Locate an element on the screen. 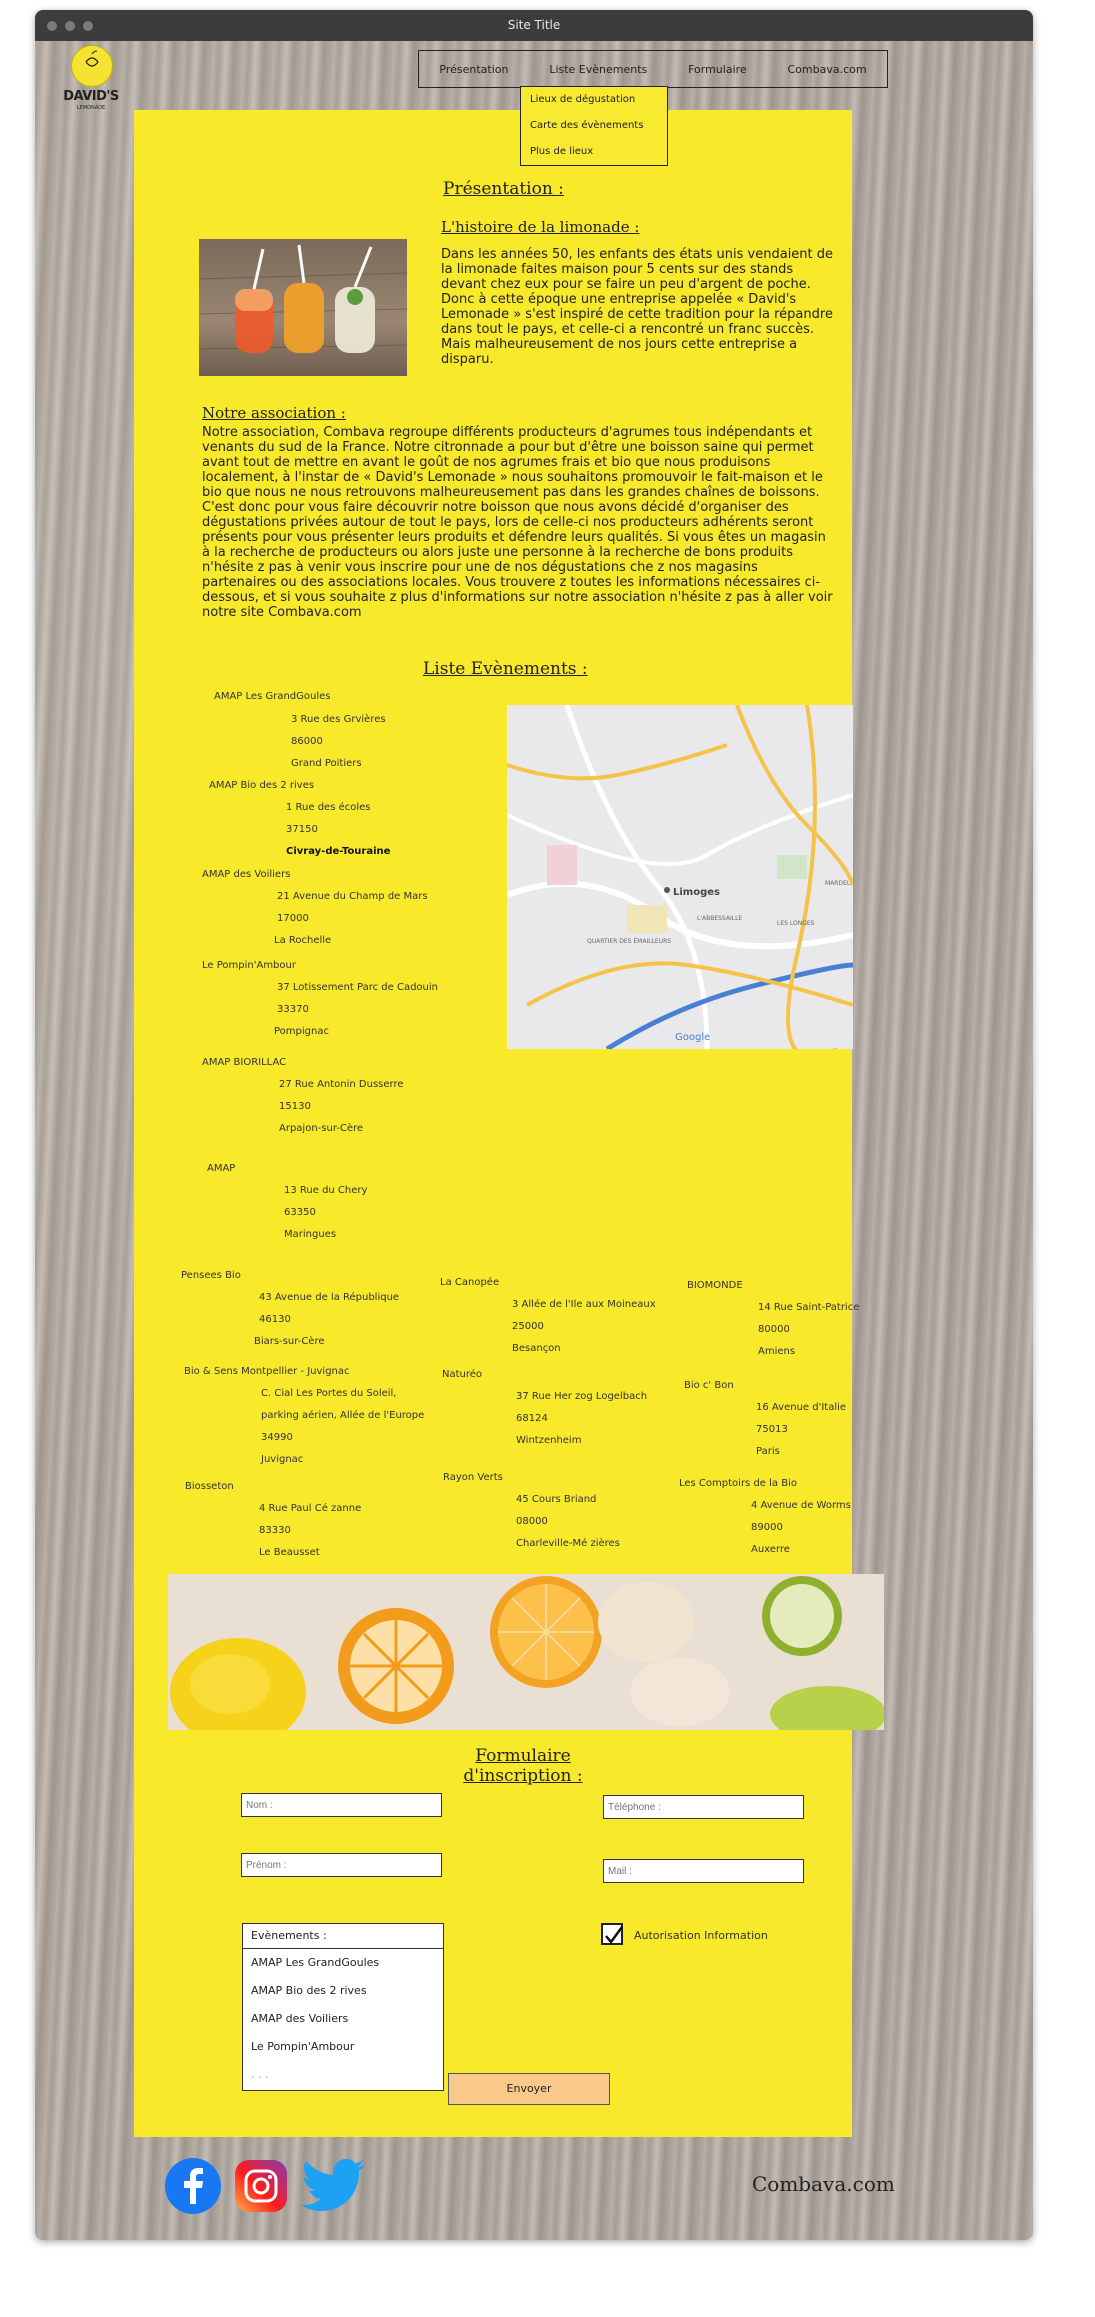 The width and height of the screenshot is (1095, 2317). event-city: Pompignac is located at coordinates (301, 1031).